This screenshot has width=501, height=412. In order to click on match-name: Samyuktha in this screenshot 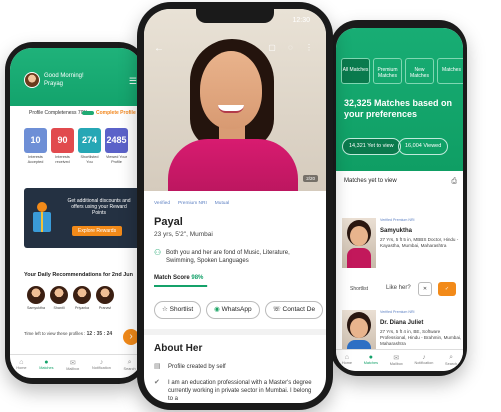, I will do `click(396, 231)`.